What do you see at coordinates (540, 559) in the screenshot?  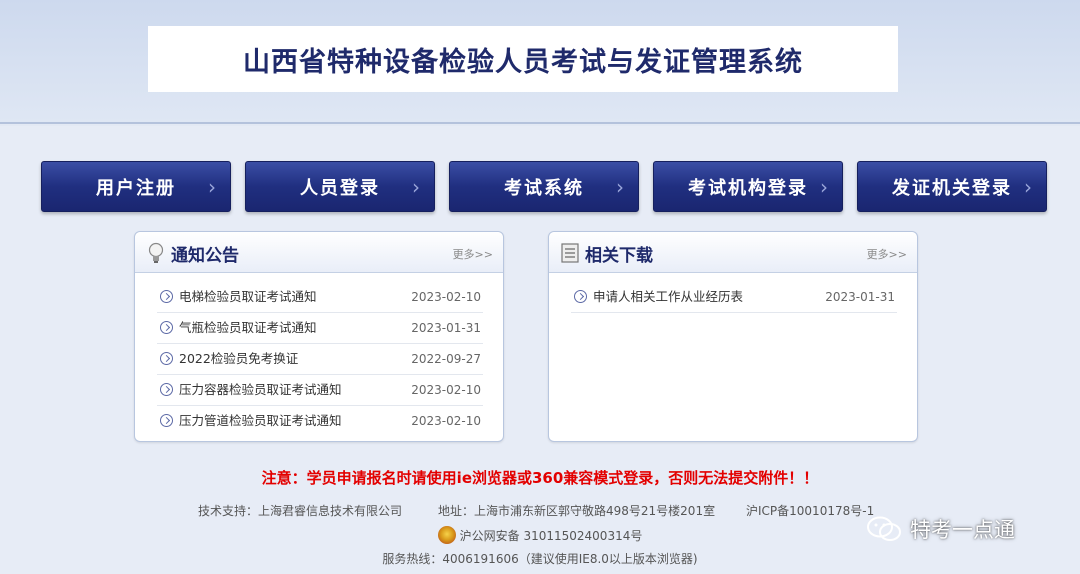 I see `hotline: 服务热线：4006191606（建议使用IE8.0以上版本浏览器)` at bounding box center [540, 559].